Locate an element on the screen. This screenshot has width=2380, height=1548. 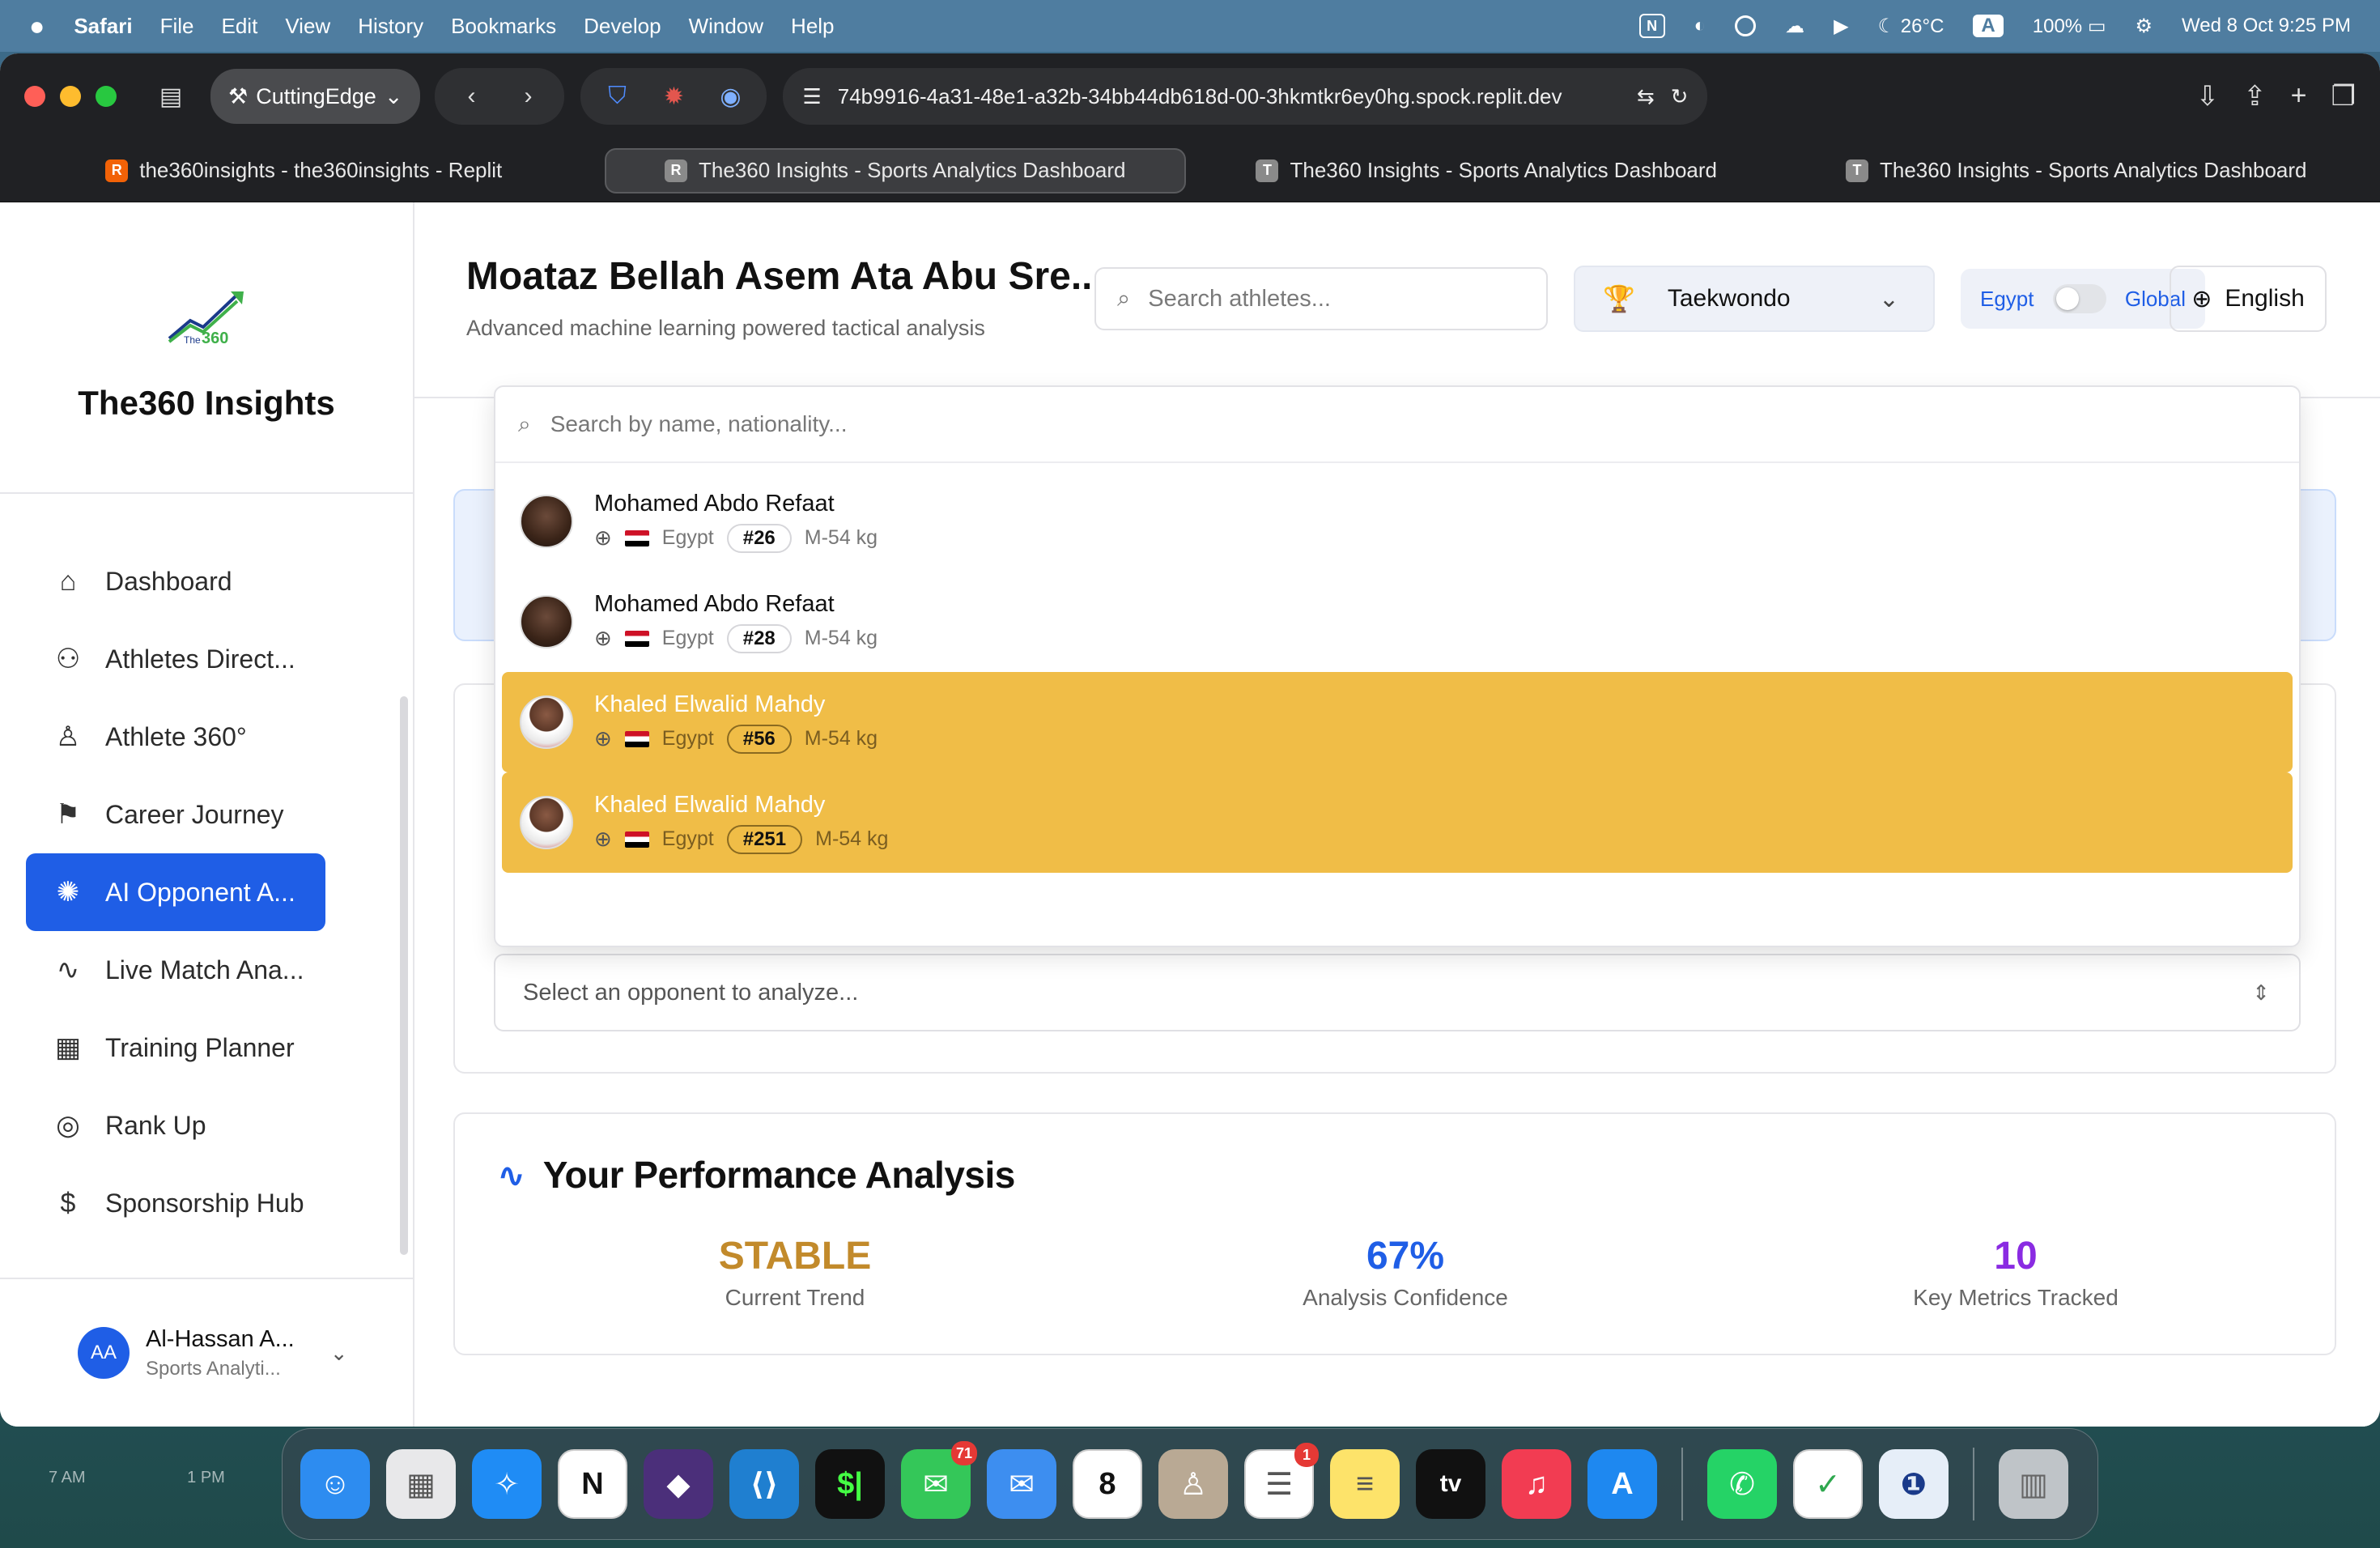
scope-toggle: Egypt Global is located at coordinates (2083, 299).